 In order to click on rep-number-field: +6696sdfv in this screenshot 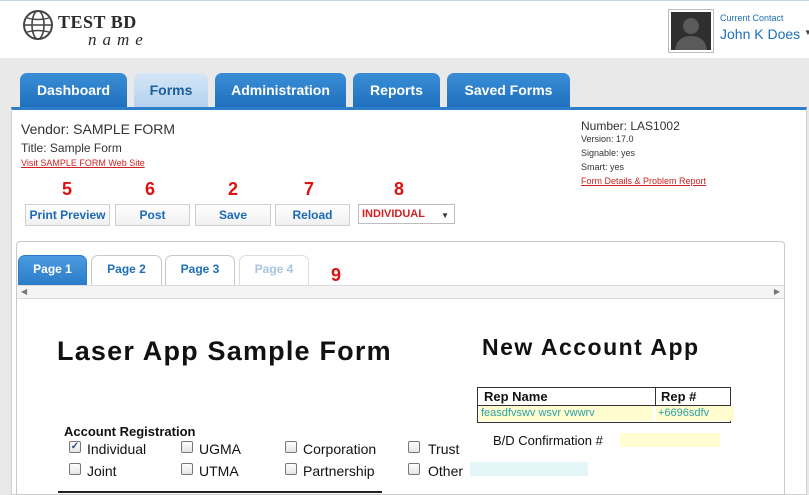, I will do `click(695, 413)`.